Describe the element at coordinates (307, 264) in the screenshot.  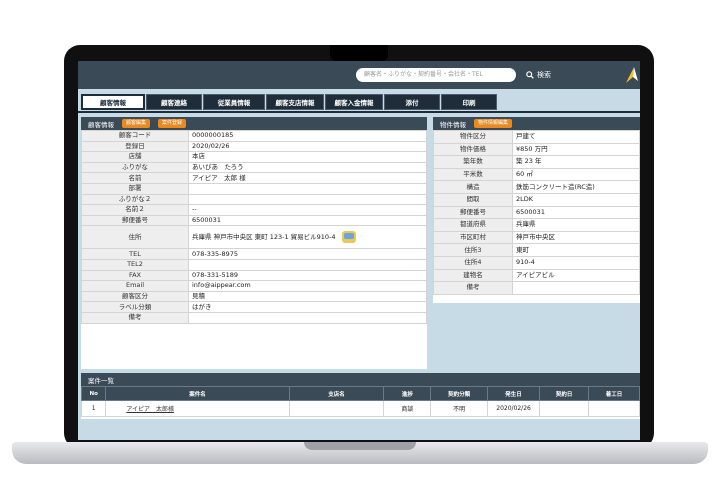
I see `customer-field-value` at that location.